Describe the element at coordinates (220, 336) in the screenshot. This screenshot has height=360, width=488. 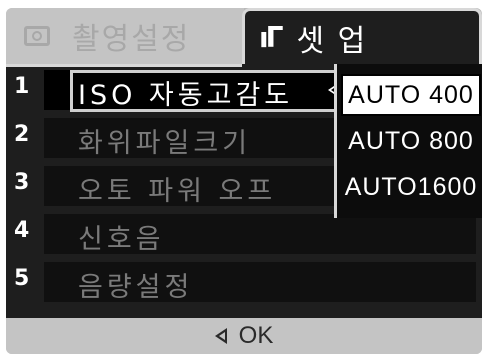
I see `back-arrow-icon` at that location.